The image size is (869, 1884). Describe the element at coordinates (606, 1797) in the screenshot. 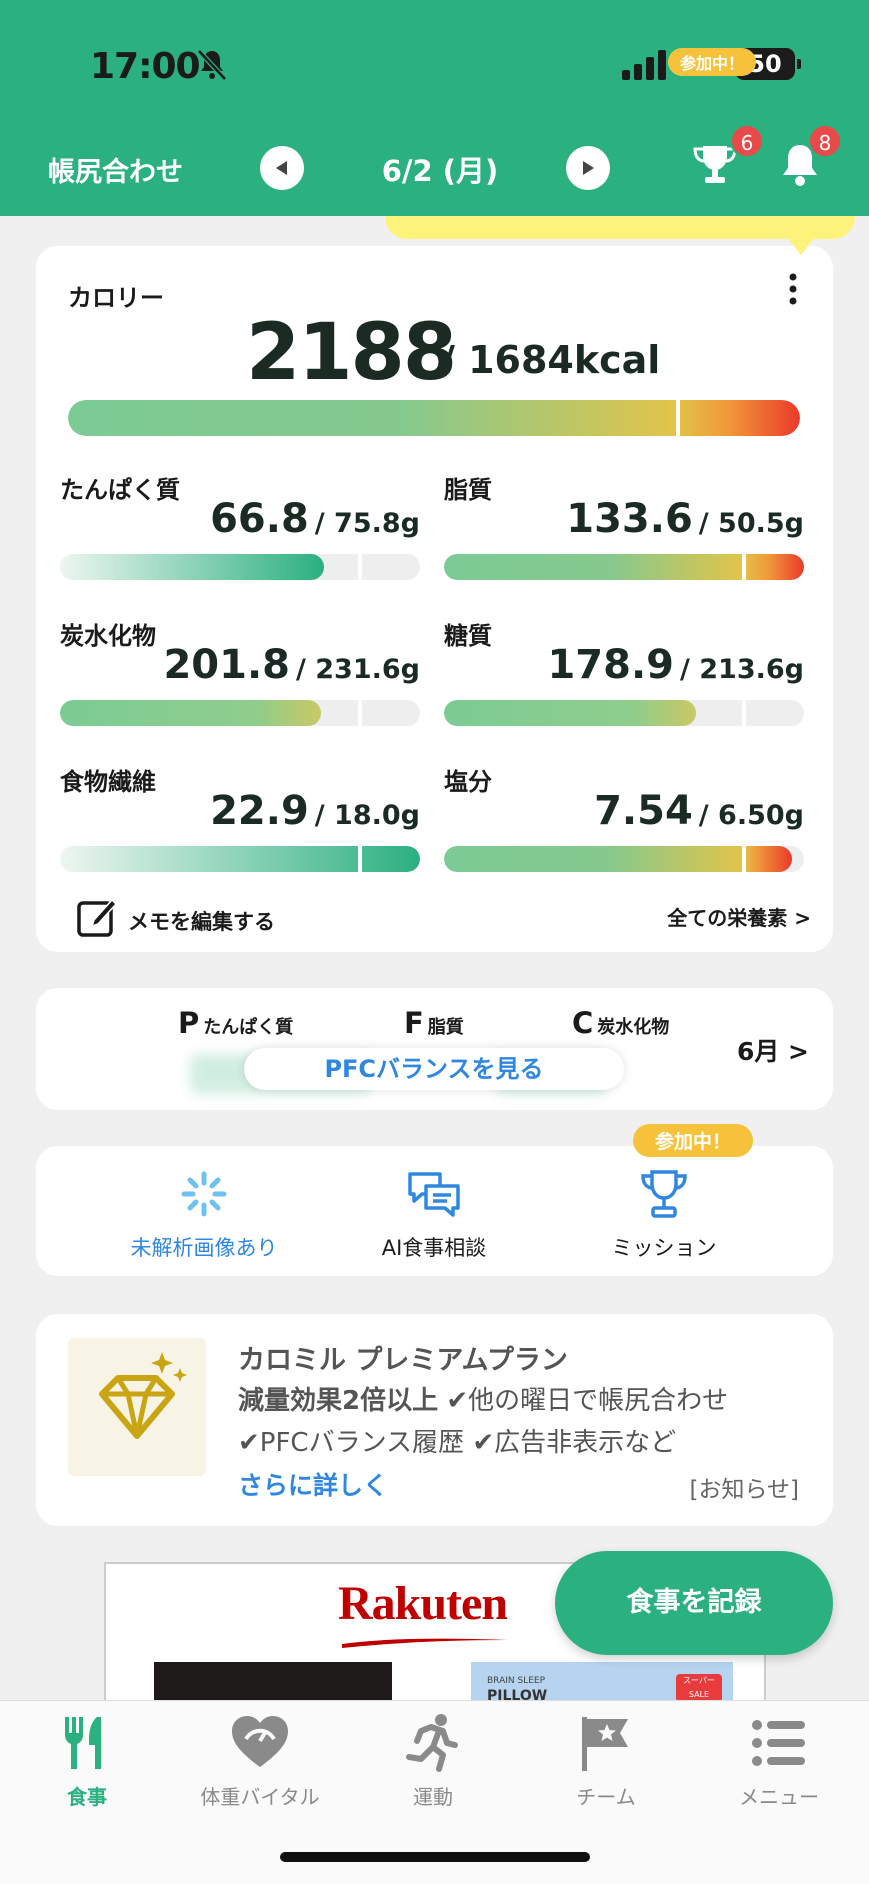

I see `tab-team-label: チーム` at that location.